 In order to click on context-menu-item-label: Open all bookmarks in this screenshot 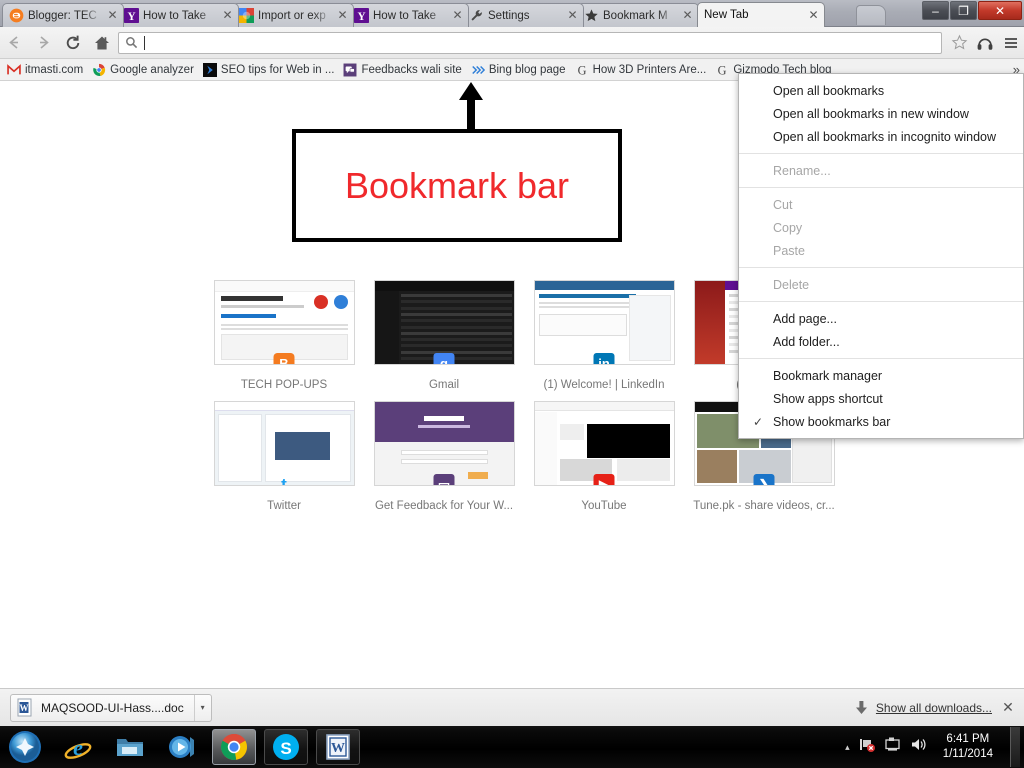, I will do `click(829, 90)`.